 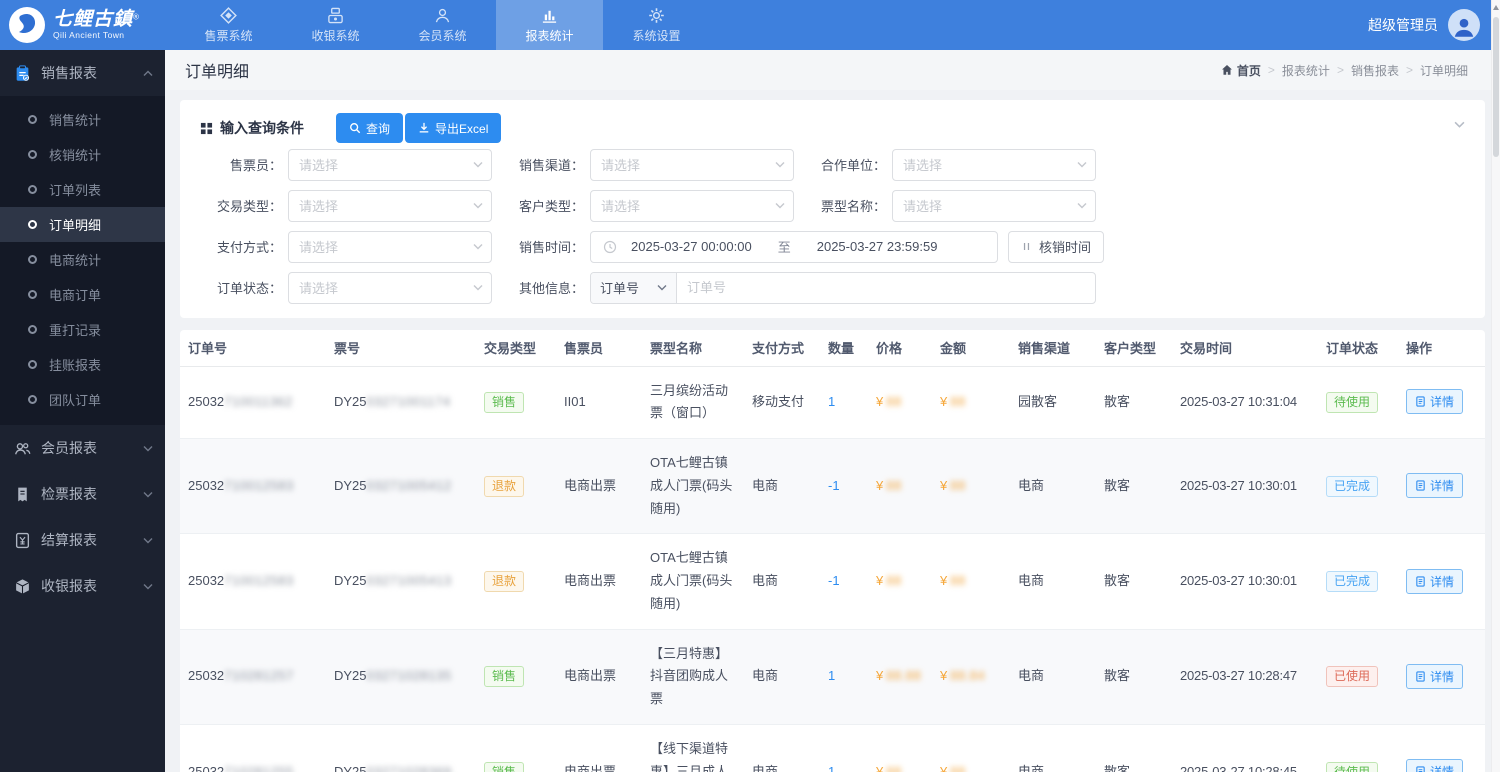 What do you see at coordinates (442, 25) in the screenshot?
I see `nav-item-3: 会员系统` at bounding box center [442, 25].